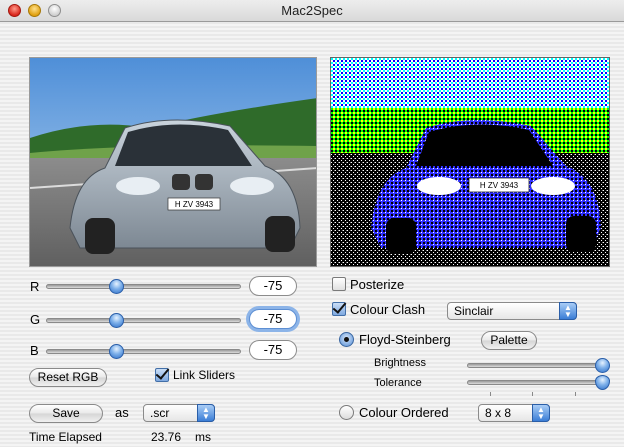 Image resolution: width=624 pixels, height=447 pixels. I want to click on b-slider-track, so click(143, 351).